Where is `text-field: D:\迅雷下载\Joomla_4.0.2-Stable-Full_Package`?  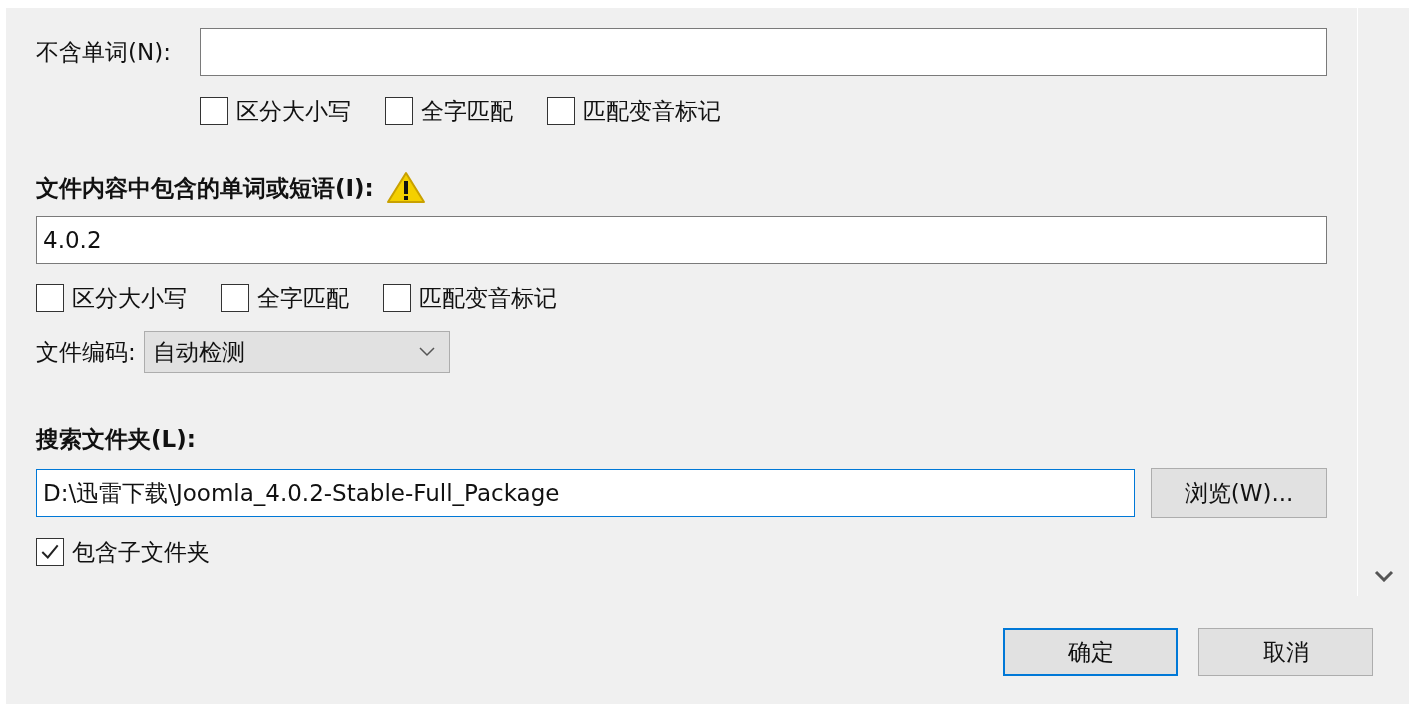 text-field: D:\迅雷下载\Joomla_4.0.2-Stable-Full_Package is located at coordinates (585, 493).